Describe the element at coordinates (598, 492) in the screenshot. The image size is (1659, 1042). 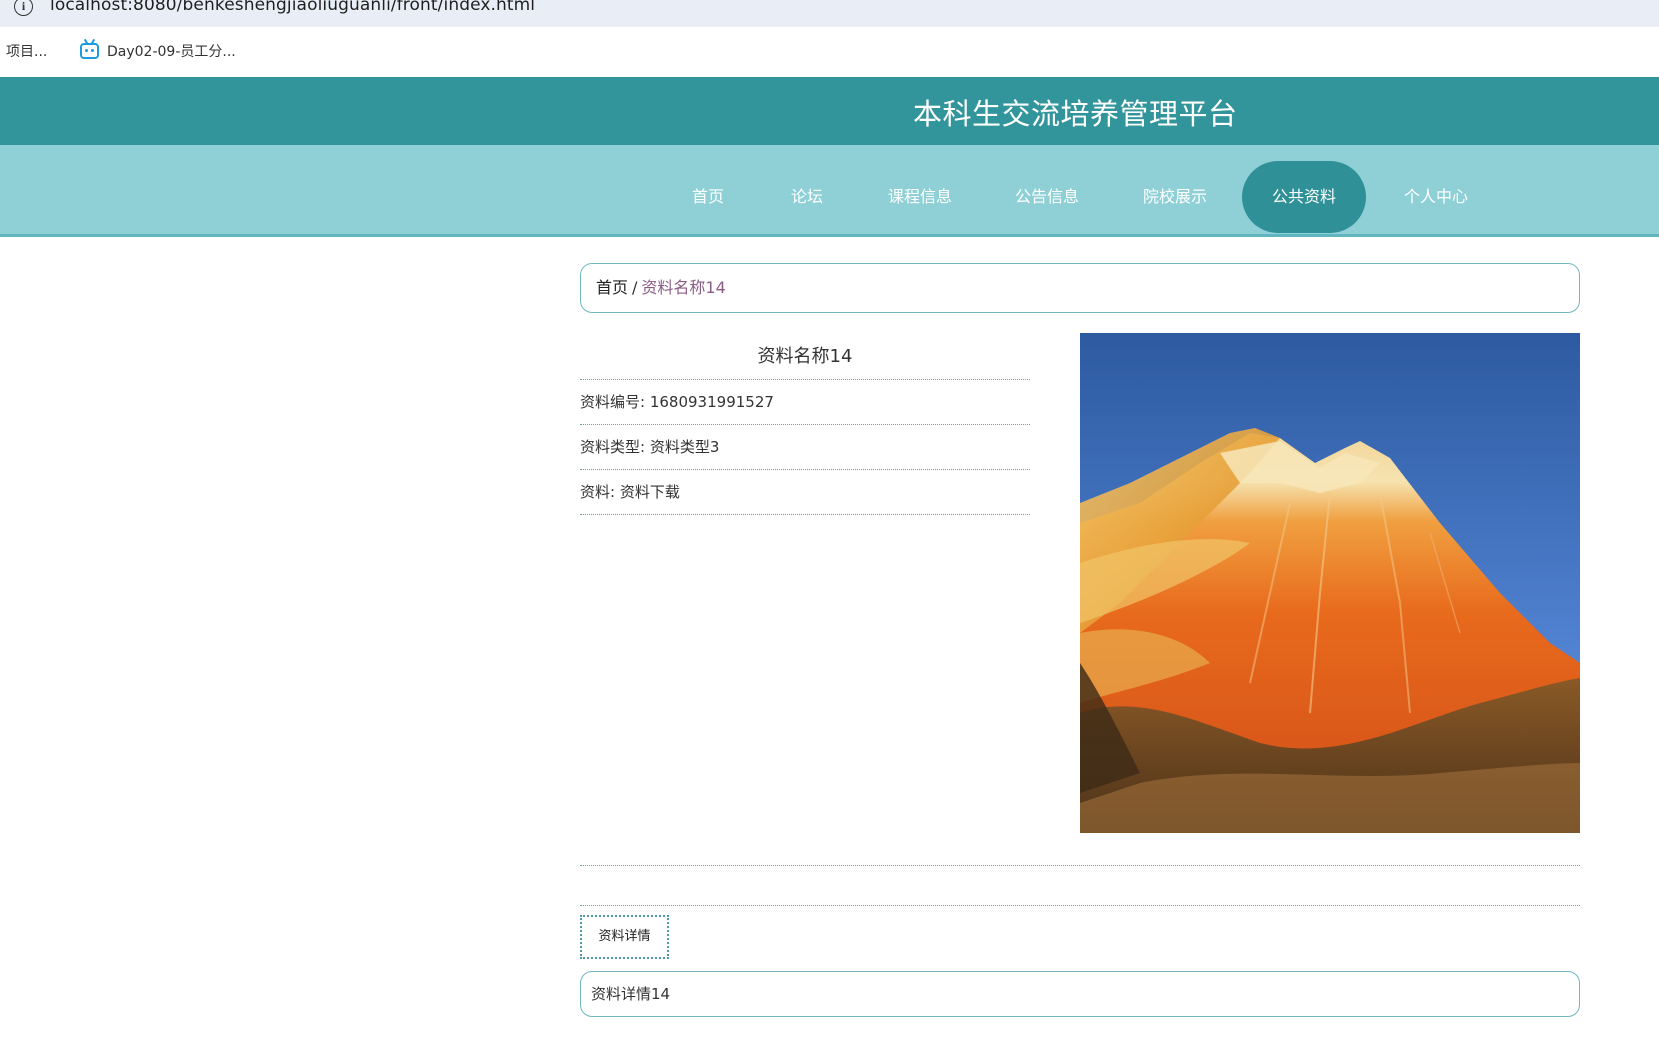
I see `material-file-label: 资料:` at that location.